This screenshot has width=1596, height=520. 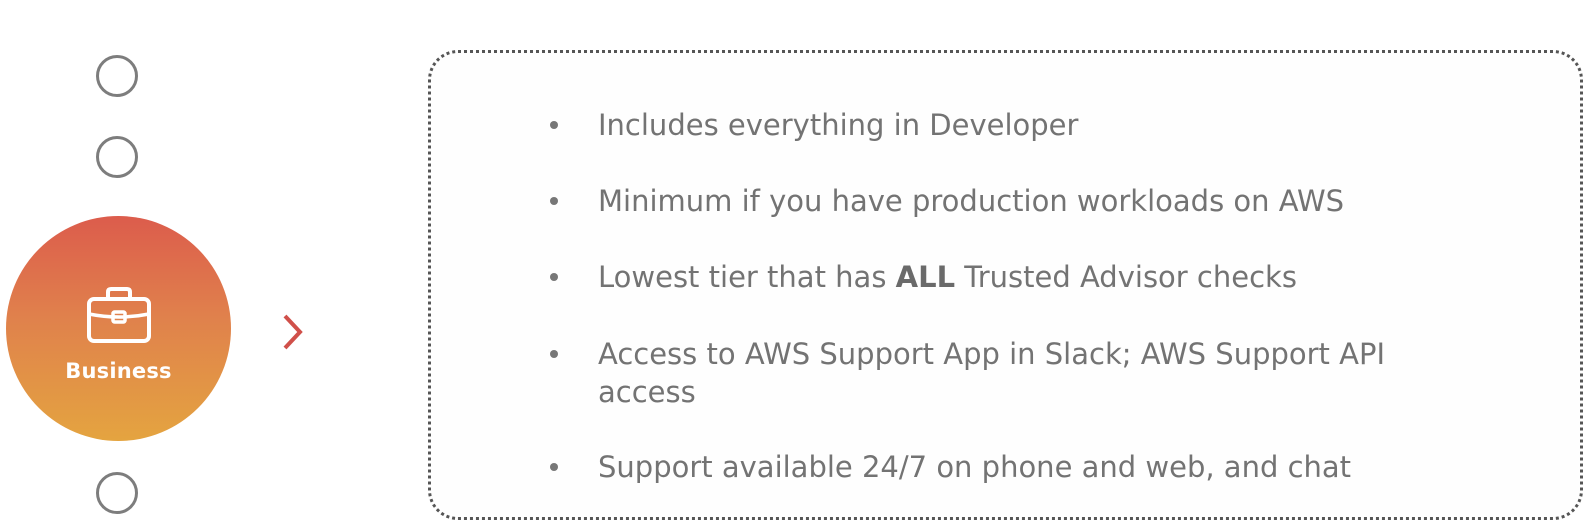 I want to click on bullet-text-continued: access, so click(x=647, y=392).